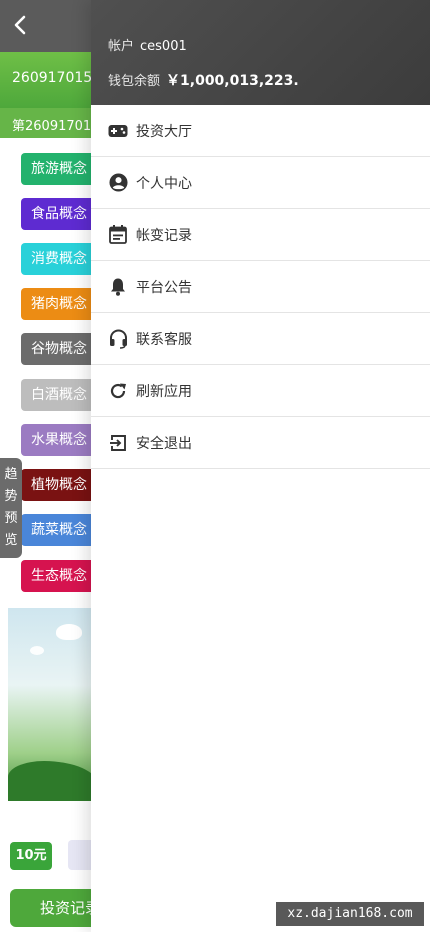 This screenshot has height=932, width=430. I want to click on trend-tab-char: 览, so click(11, 540).